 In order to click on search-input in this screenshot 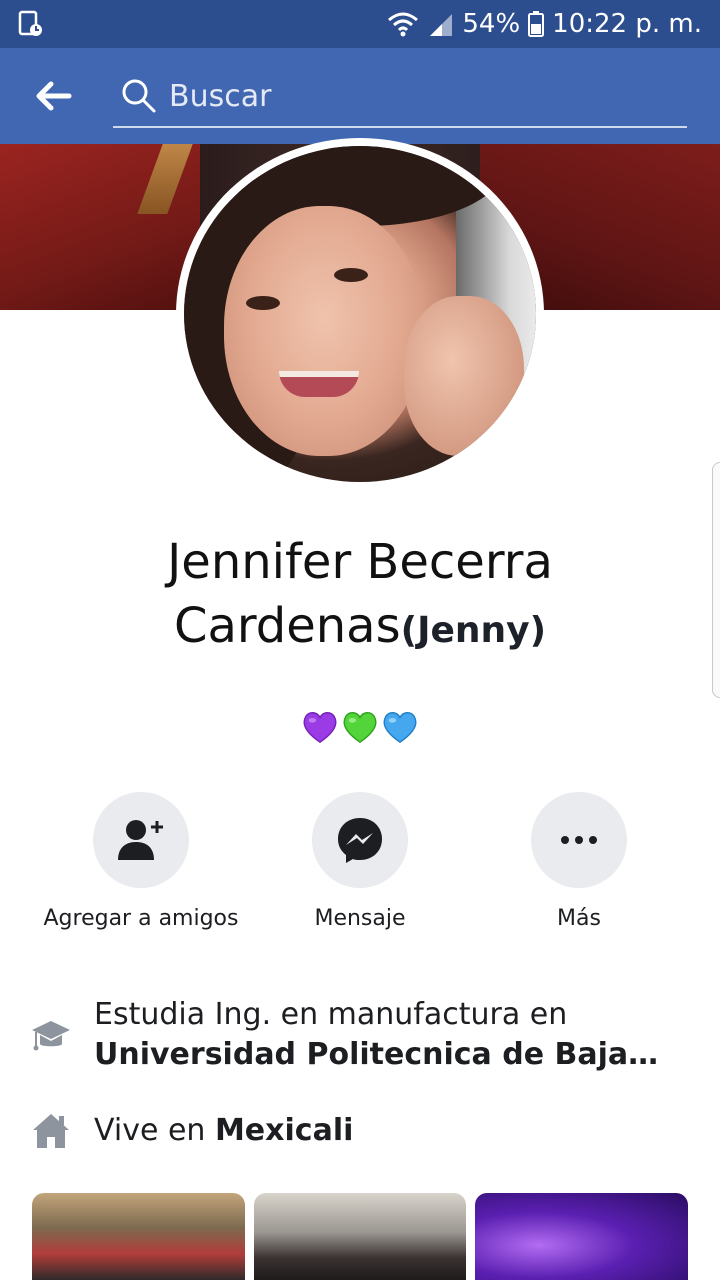, I will do `click(428, 96)`.